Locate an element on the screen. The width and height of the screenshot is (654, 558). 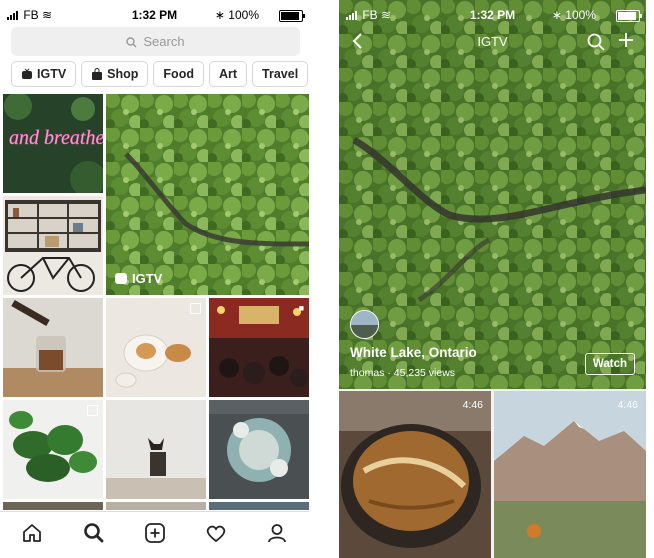
avatar-image is located at coordinates (364, 324).